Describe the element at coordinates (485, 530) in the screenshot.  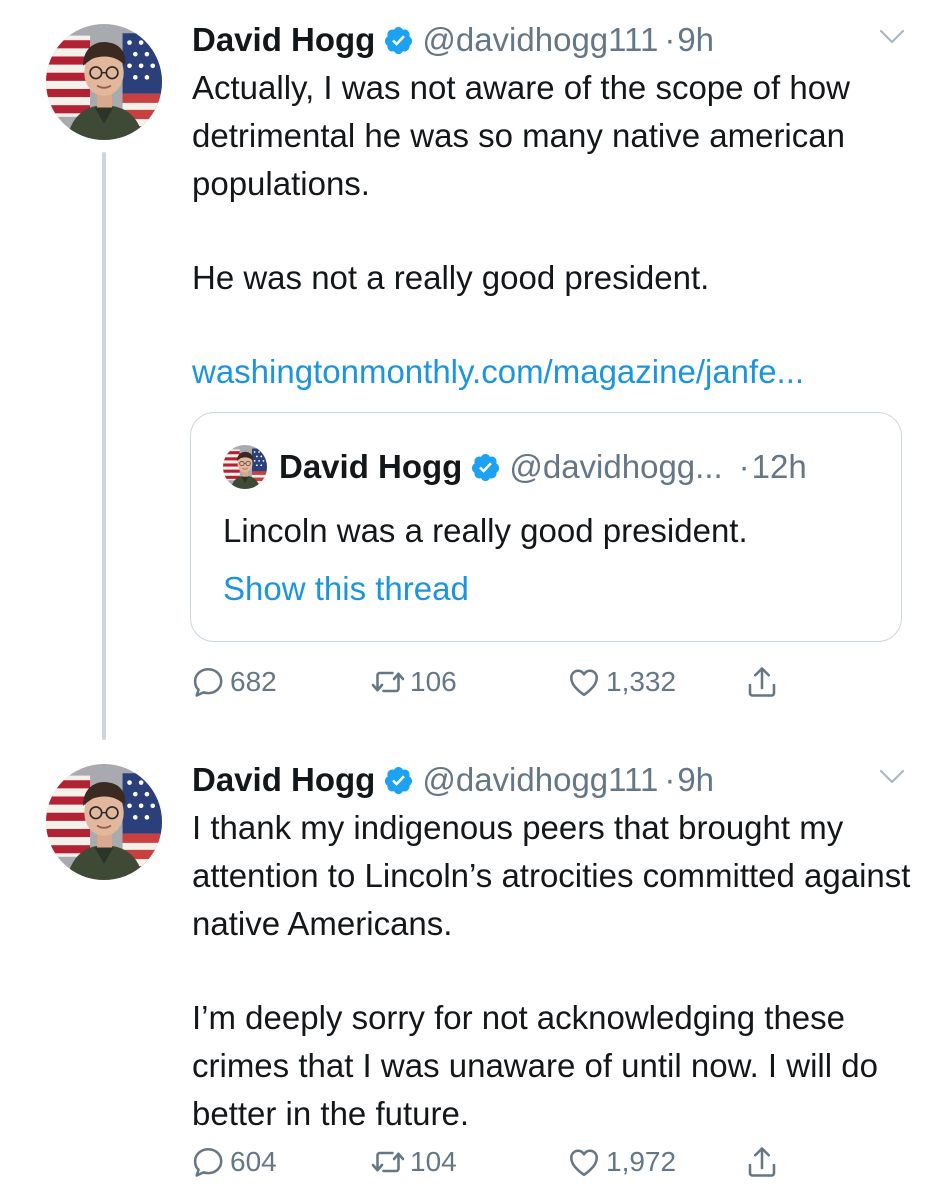
I see `quoted-tweet-text: Lincoln was a really good president.` at that location.